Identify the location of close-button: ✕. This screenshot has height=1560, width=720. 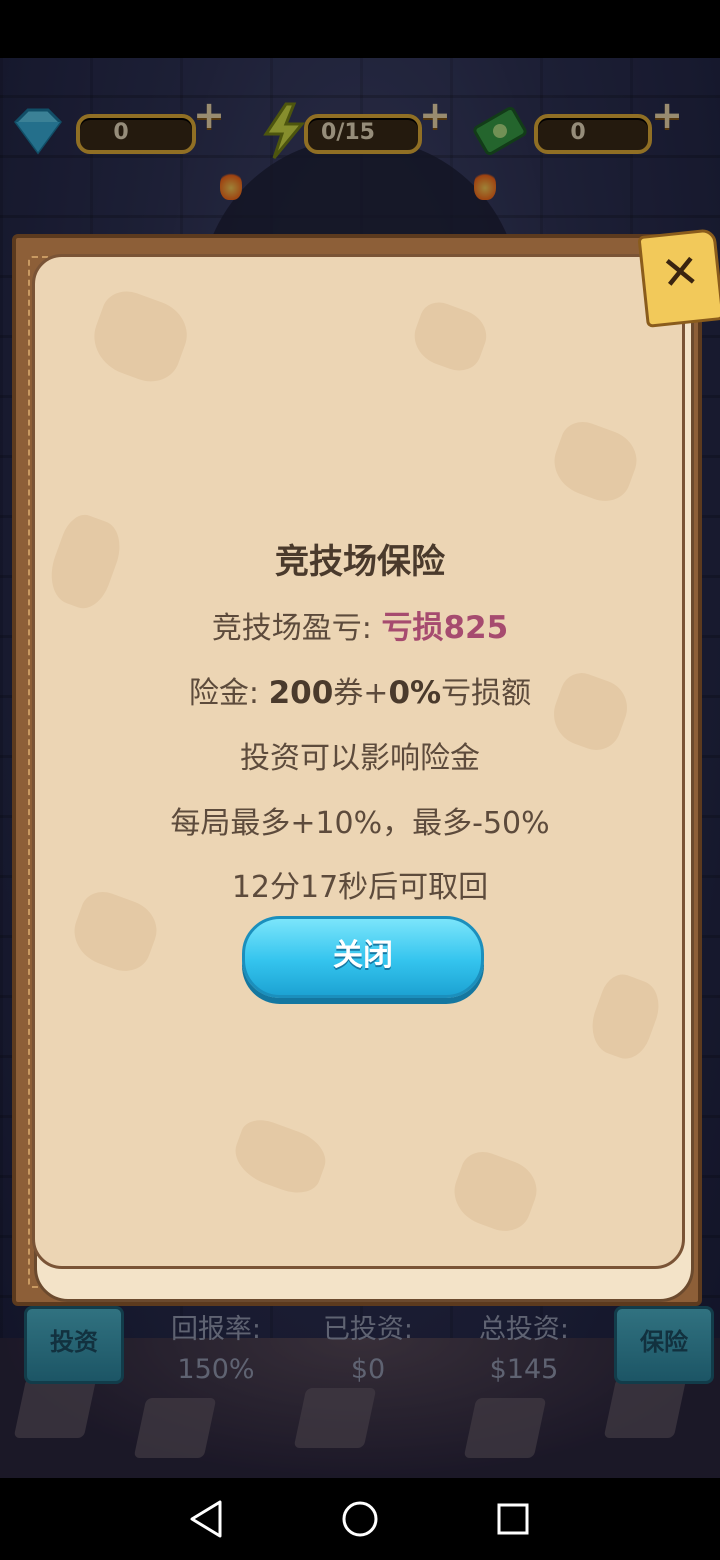
(678, 278).